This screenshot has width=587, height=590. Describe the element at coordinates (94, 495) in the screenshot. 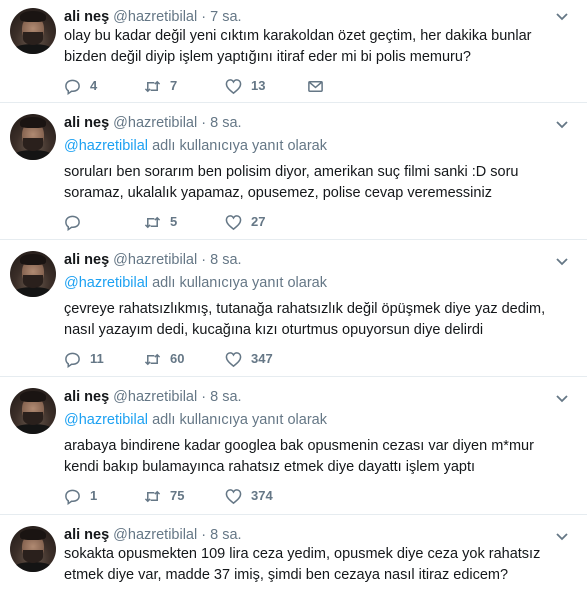

I see `reply-count: 1` at that location.